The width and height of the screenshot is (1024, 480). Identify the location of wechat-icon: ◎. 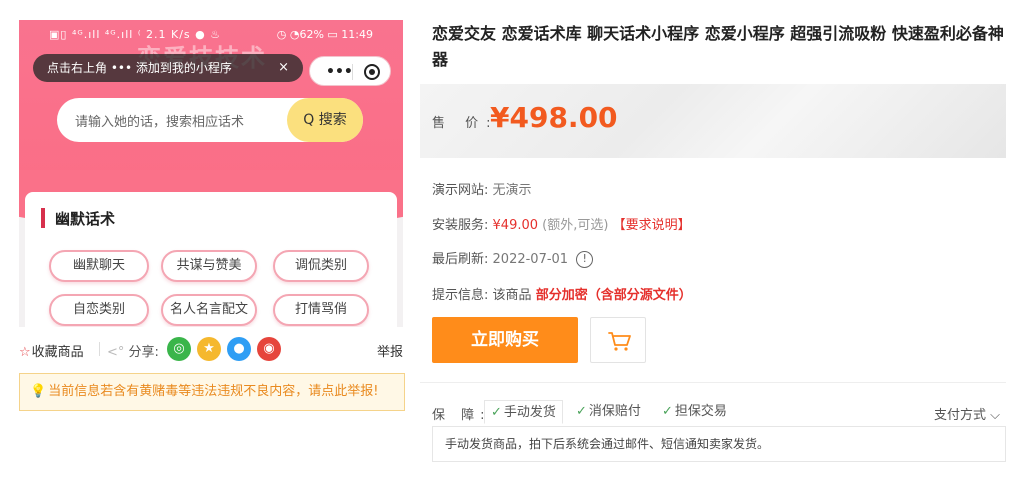
(179, 349).